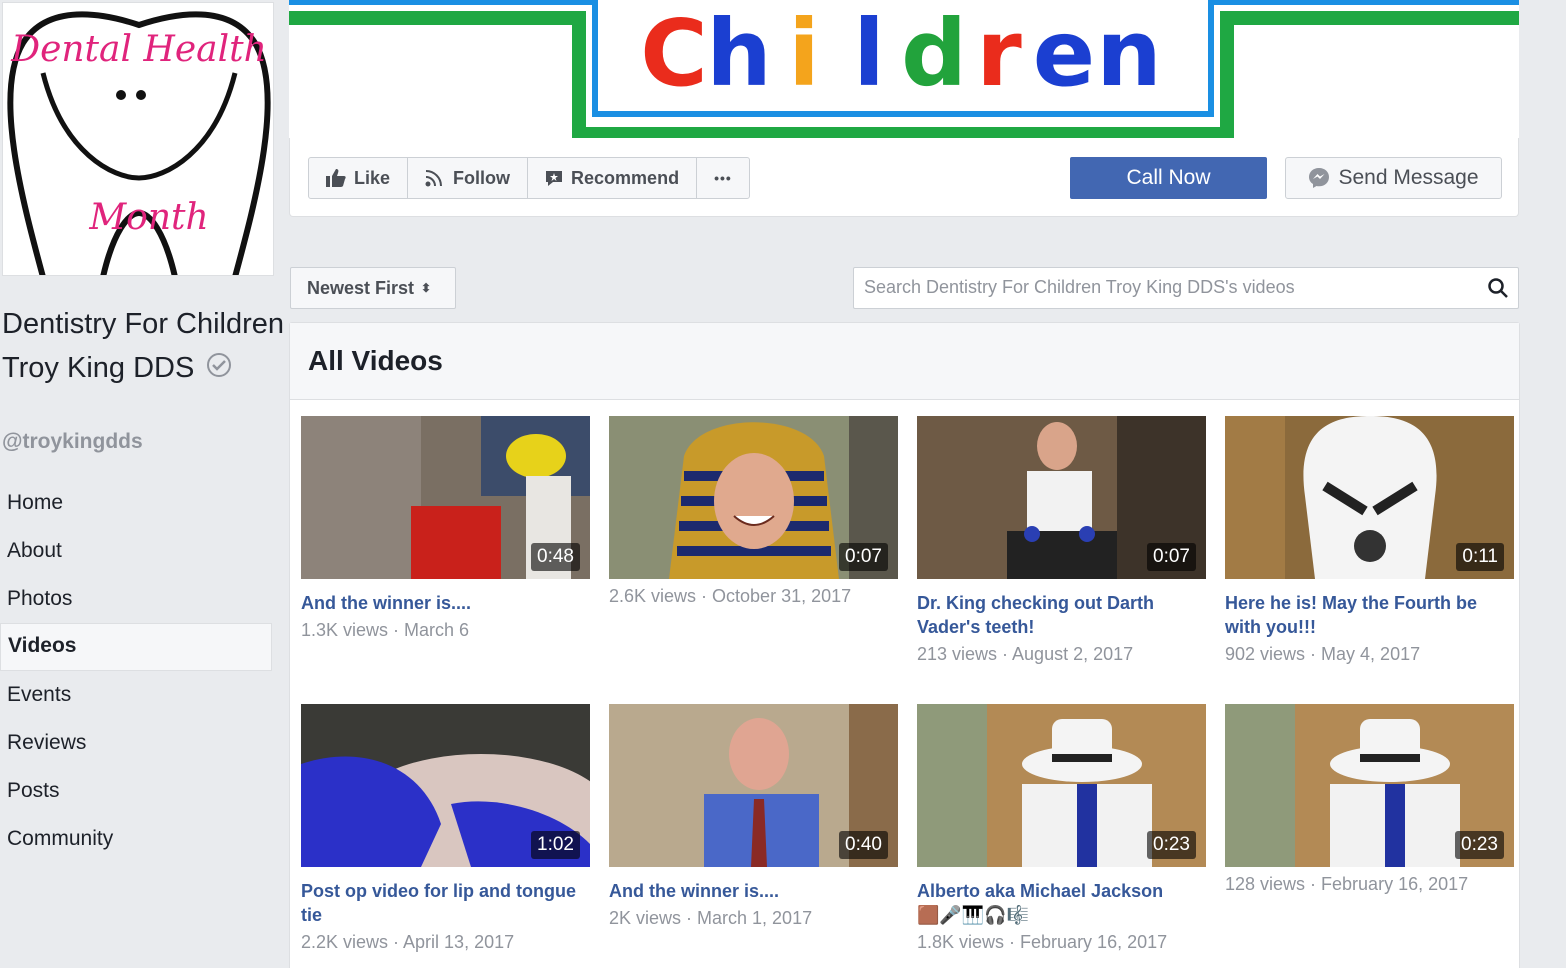 This screenshot has height=968, width=1566. I want to click on video-title-text: Alberto aka Michael Jackson, so click(1040, 891).